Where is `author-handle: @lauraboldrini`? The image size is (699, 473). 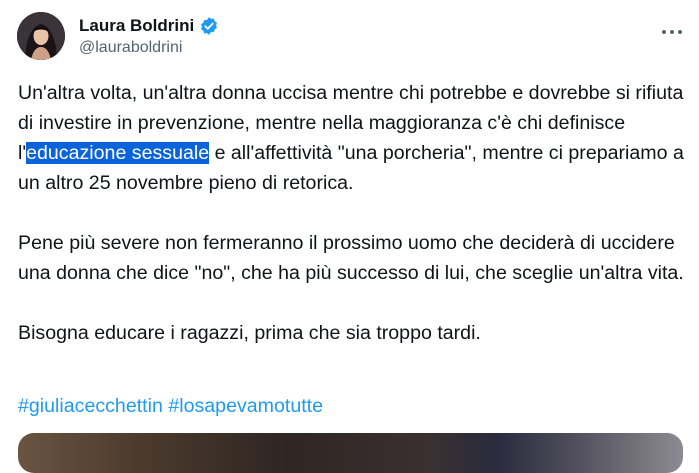 author-handle: @lauraboldrini is located at coordinates (130, 48).